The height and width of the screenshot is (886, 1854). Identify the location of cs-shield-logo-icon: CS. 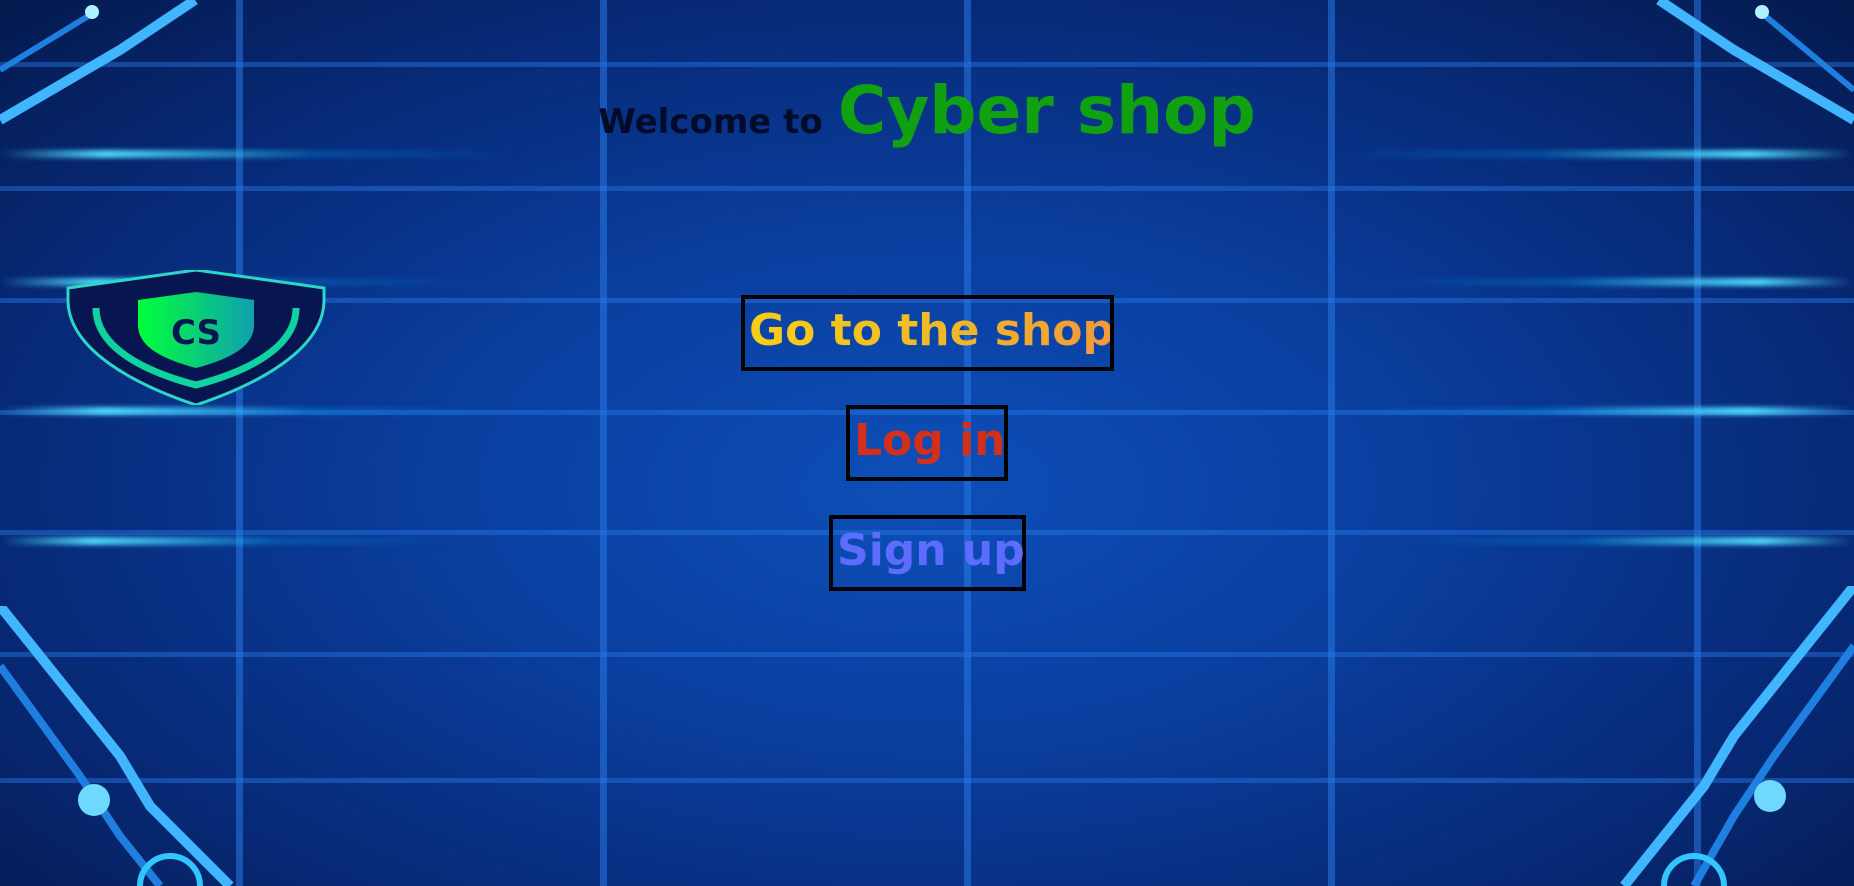
(196, 337).